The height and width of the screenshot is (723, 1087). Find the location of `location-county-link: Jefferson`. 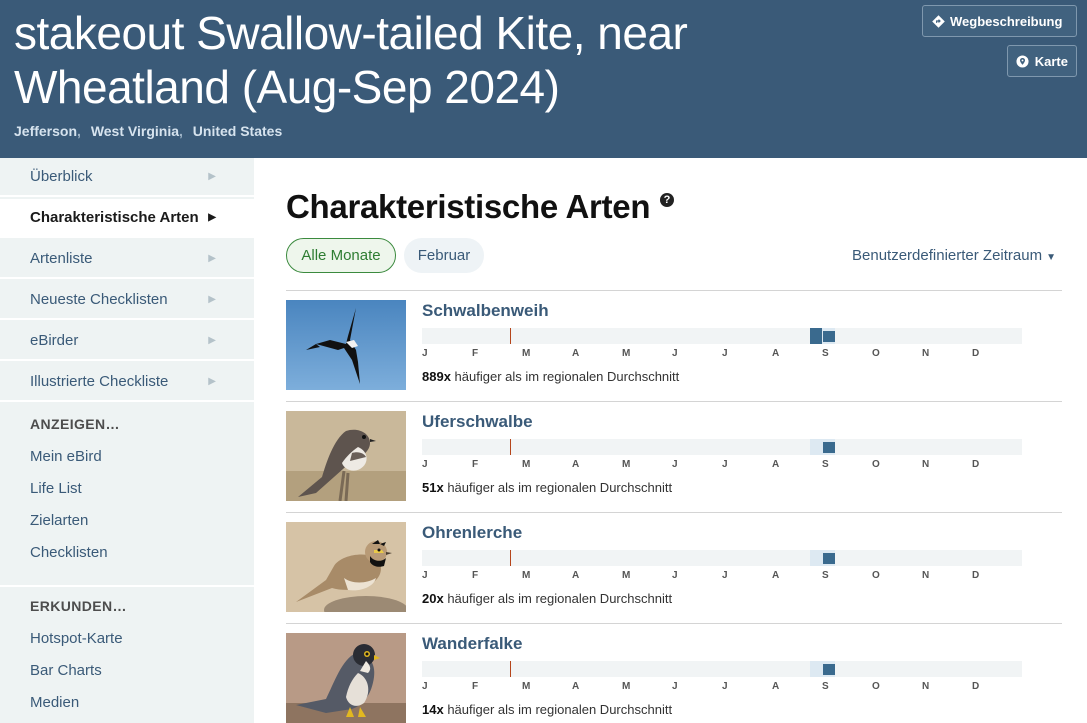

location-county-link: Jefferson is located at coordinates (45, 131).